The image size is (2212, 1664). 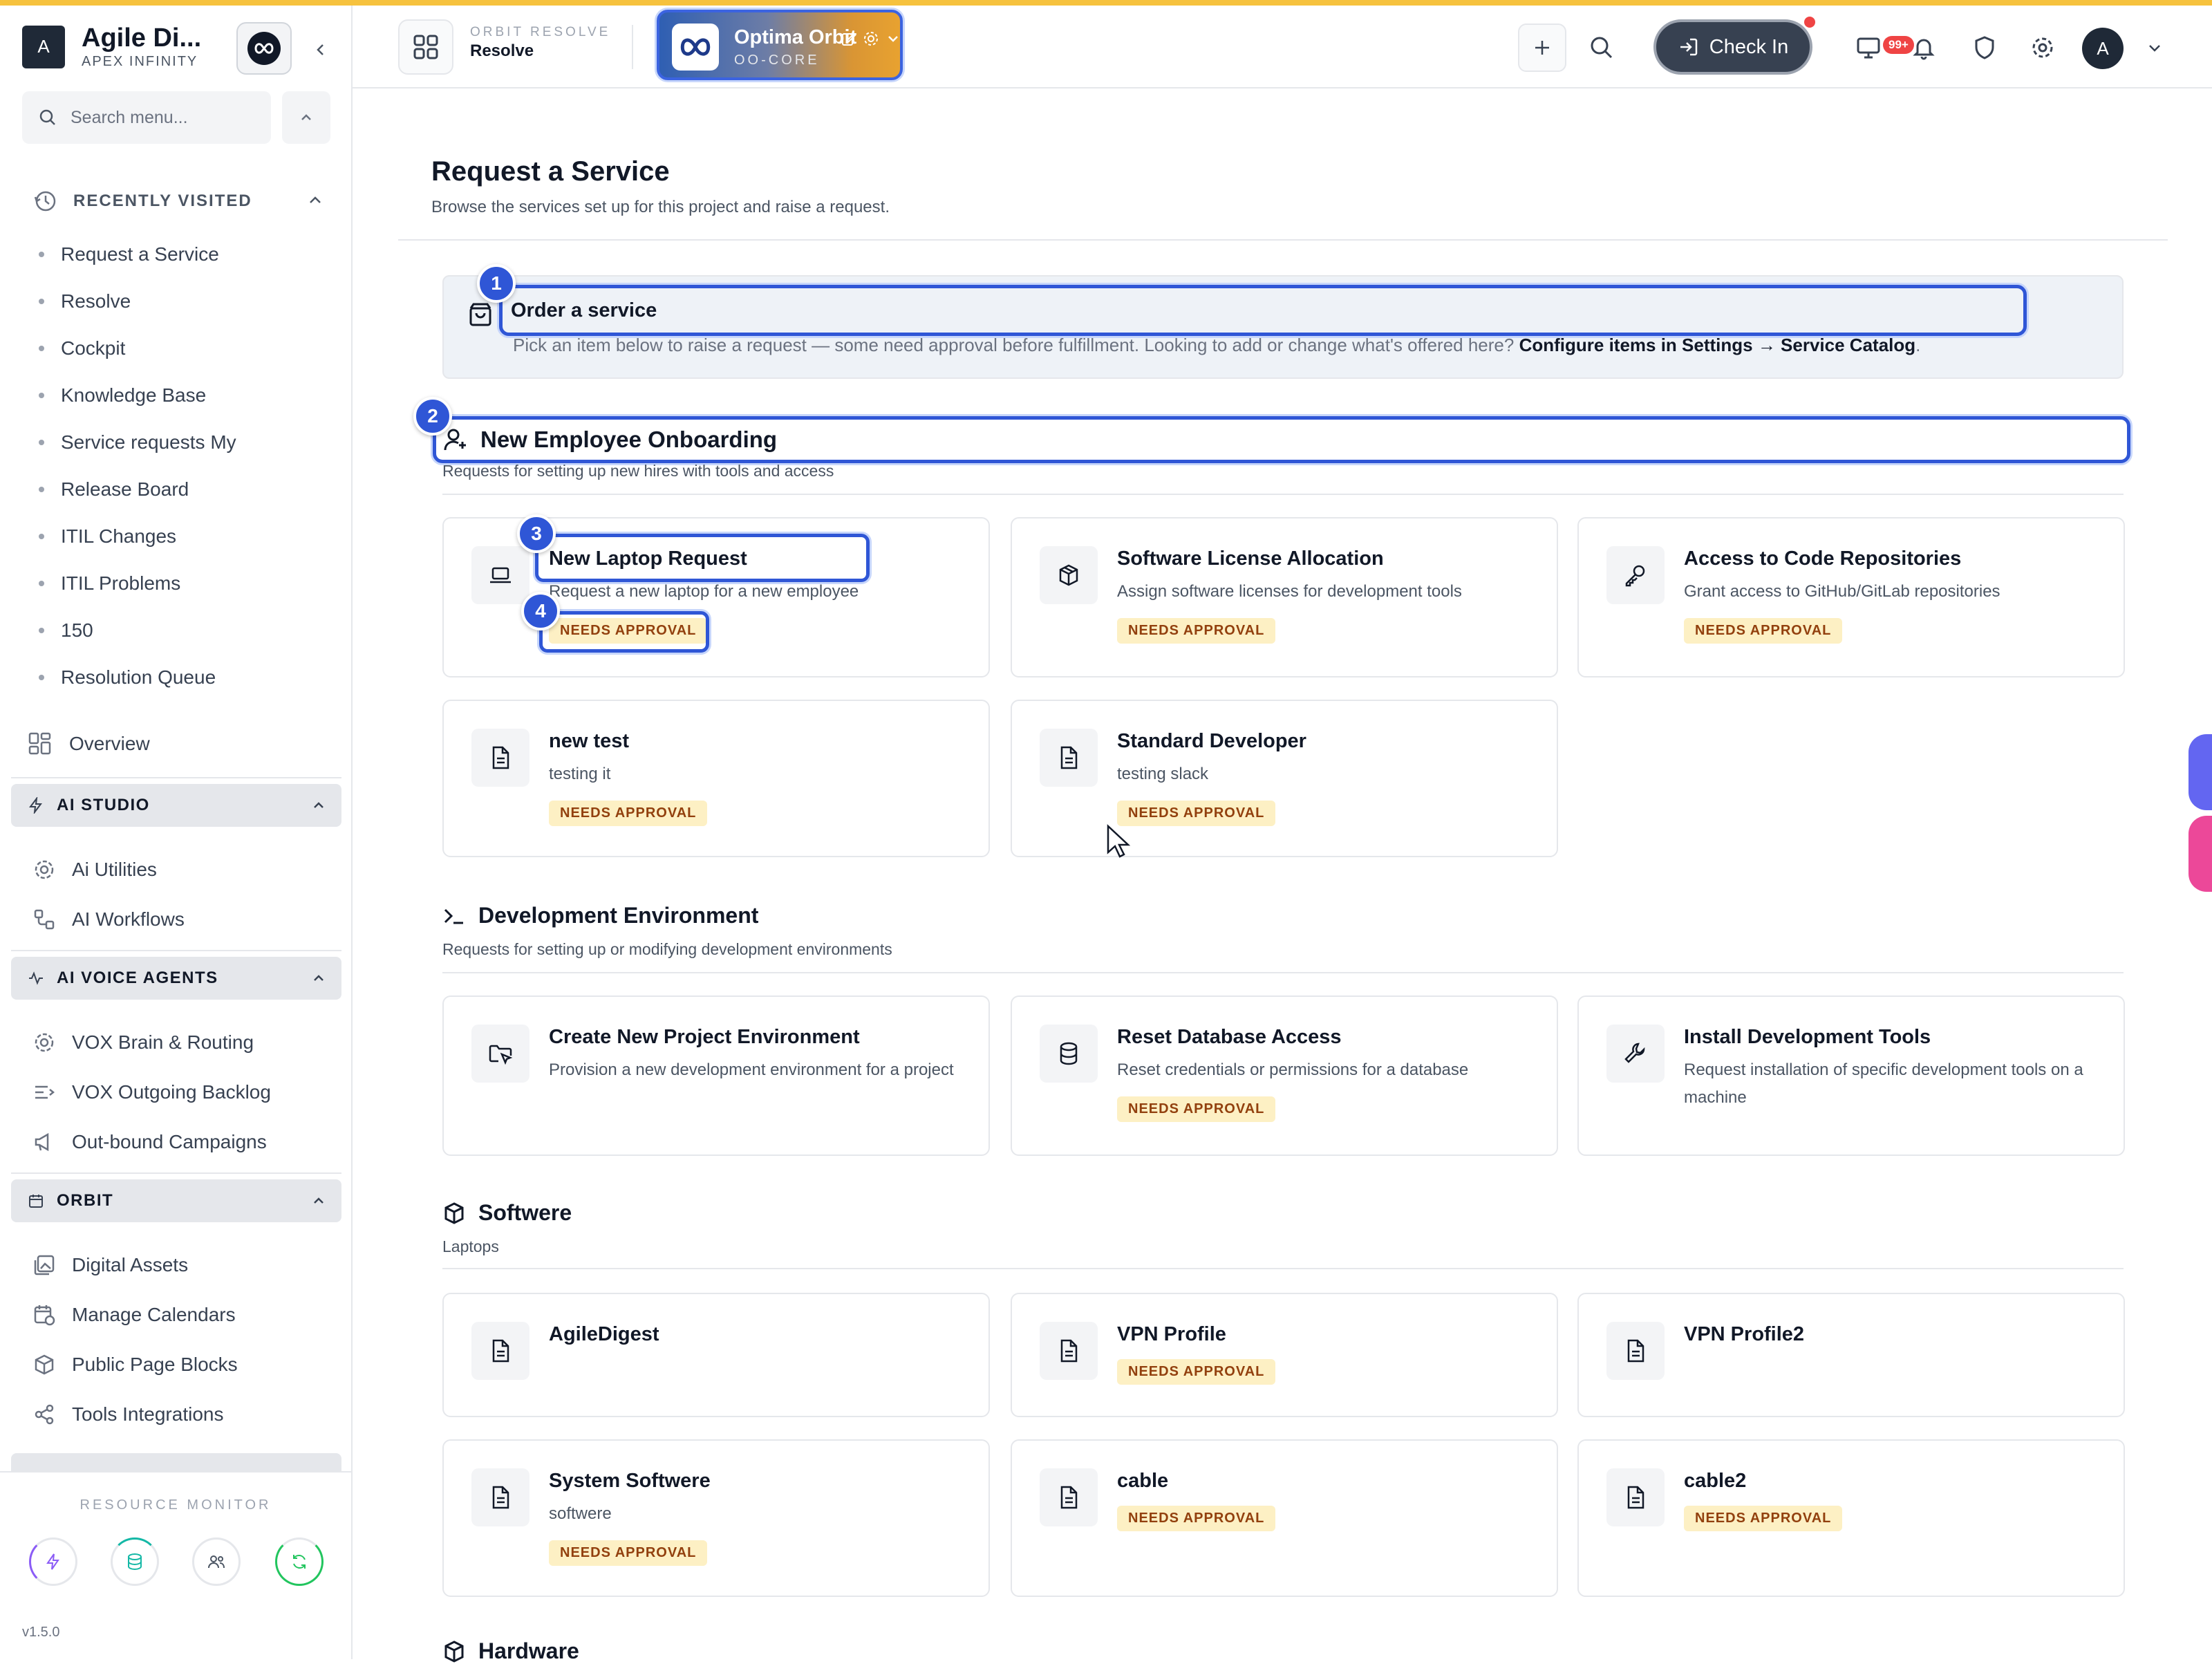 I want to click on list-icon, so click(x=45, y=1092).